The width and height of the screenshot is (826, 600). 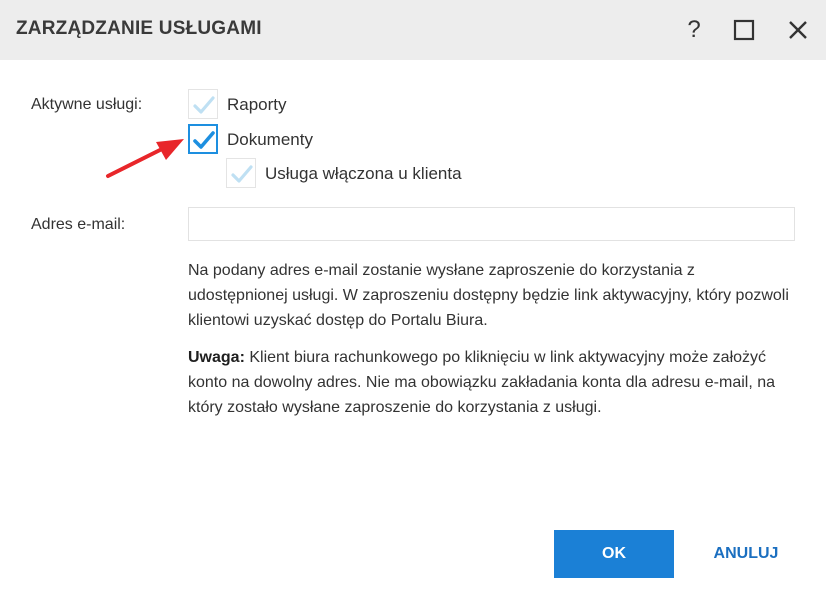 I want to click on cancel-button: ANULUJ, so click(x=746, y=554).